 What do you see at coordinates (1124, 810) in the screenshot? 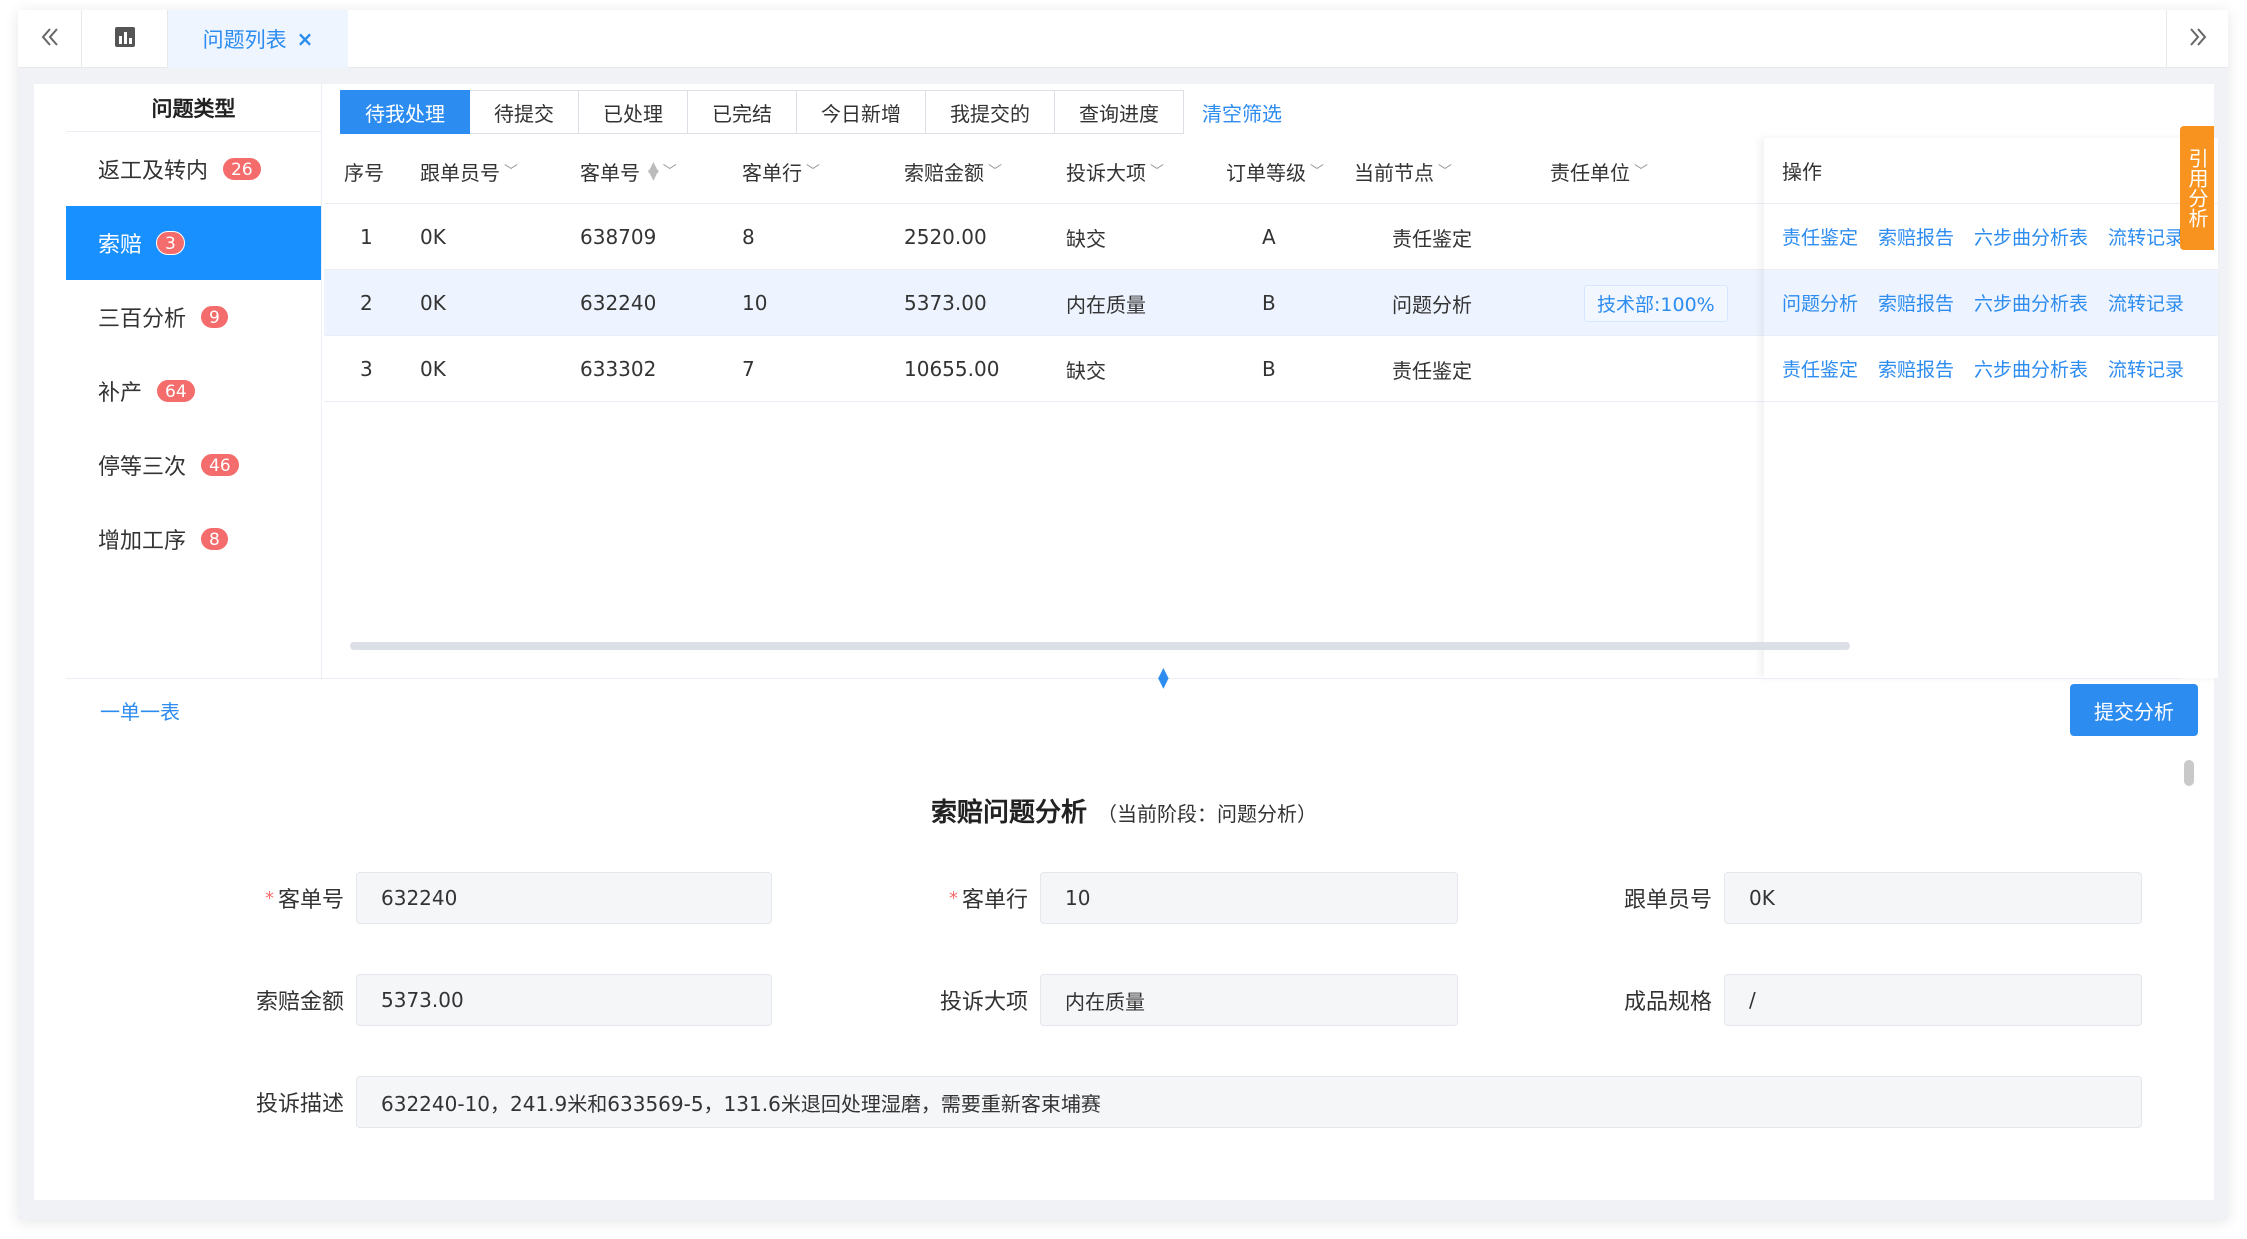
I see `form-title: 索赔问题分析 （当前阶段：问题分析）` at bounding box center [1124, 810].